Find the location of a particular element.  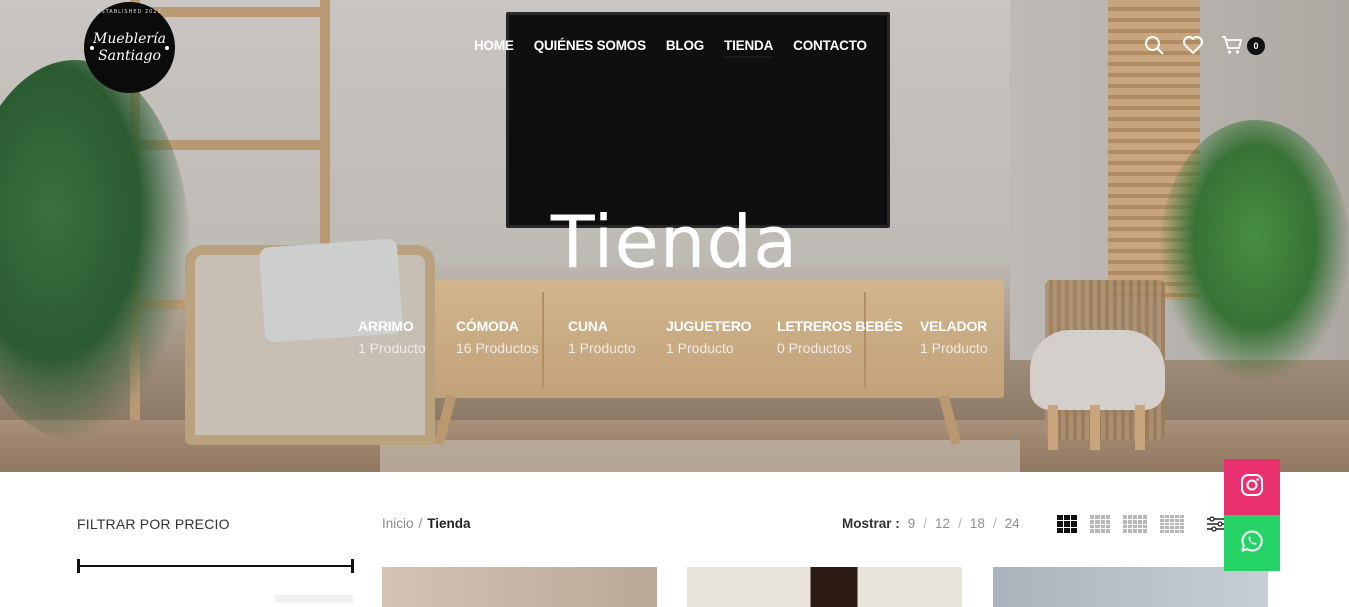

view-mode-switcher is located at coordinates (1120, 524).